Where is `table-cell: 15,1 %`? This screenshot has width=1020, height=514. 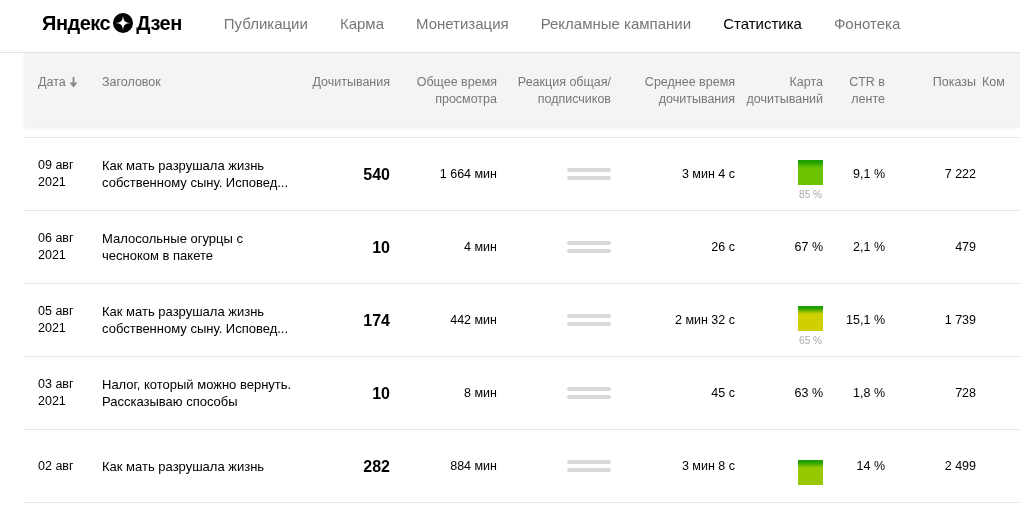 table-cell: 15,1 % is located at coordinates (865, 320).